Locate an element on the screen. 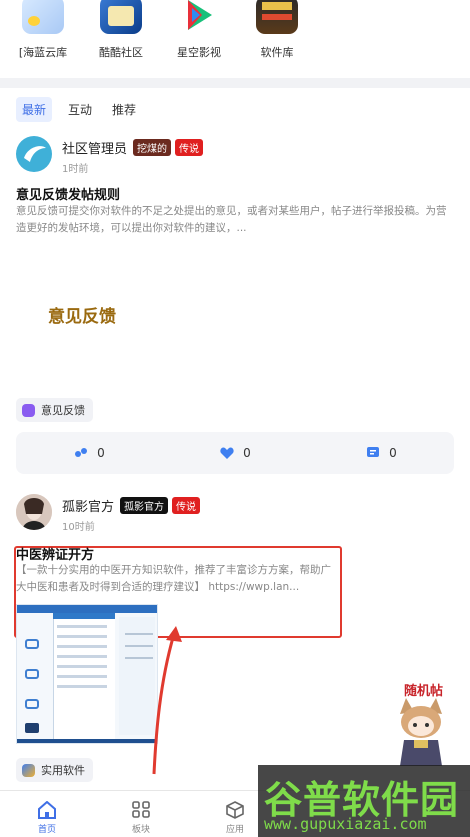 The image size is (470, 837). topic-tag: 意见反馈 is located at coordinates (54, 410).